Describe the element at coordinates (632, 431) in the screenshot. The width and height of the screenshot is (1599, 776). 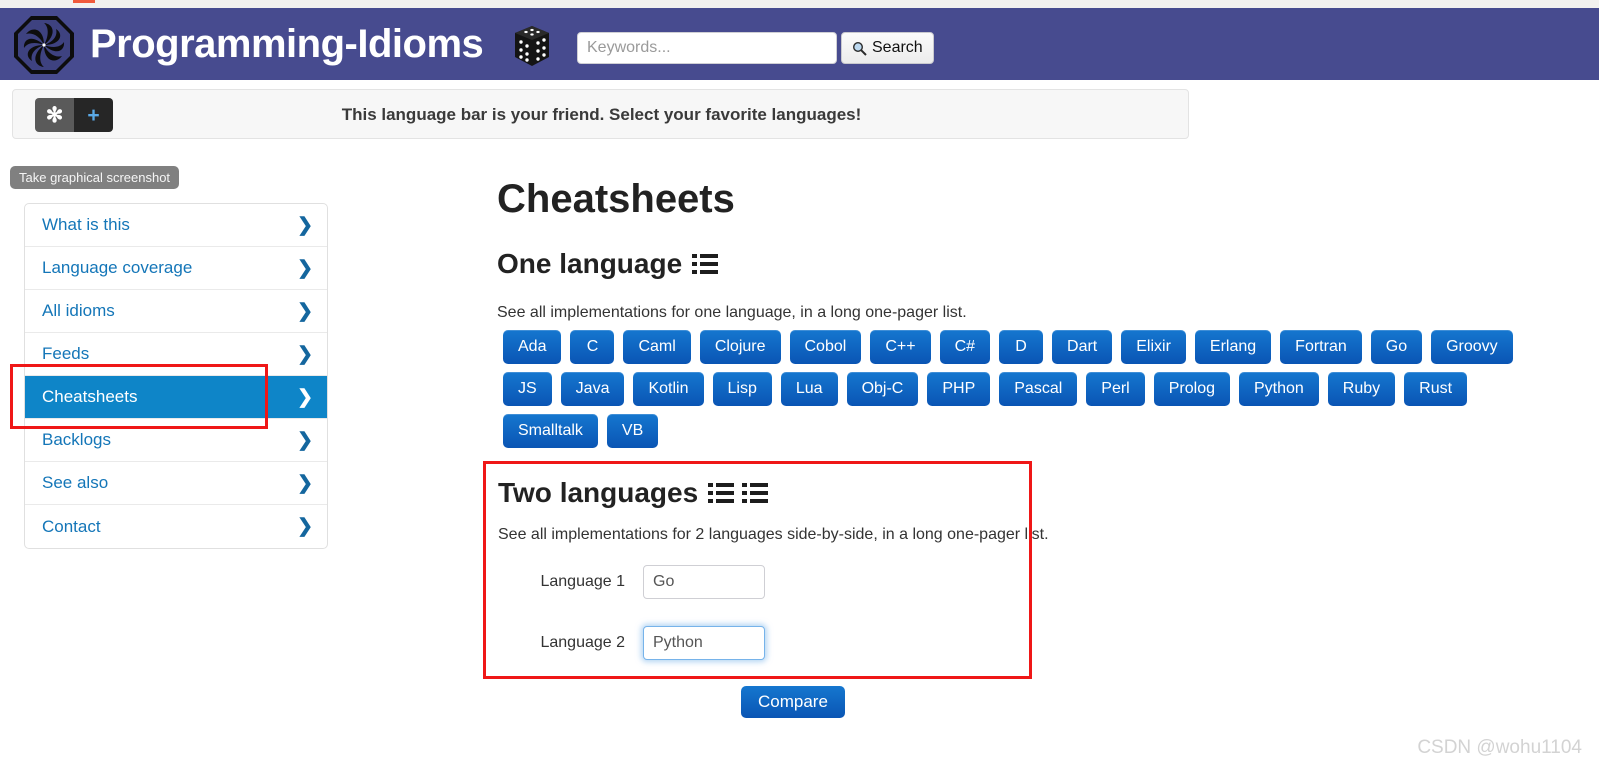
I see `language-button-vb: VB` at that location.